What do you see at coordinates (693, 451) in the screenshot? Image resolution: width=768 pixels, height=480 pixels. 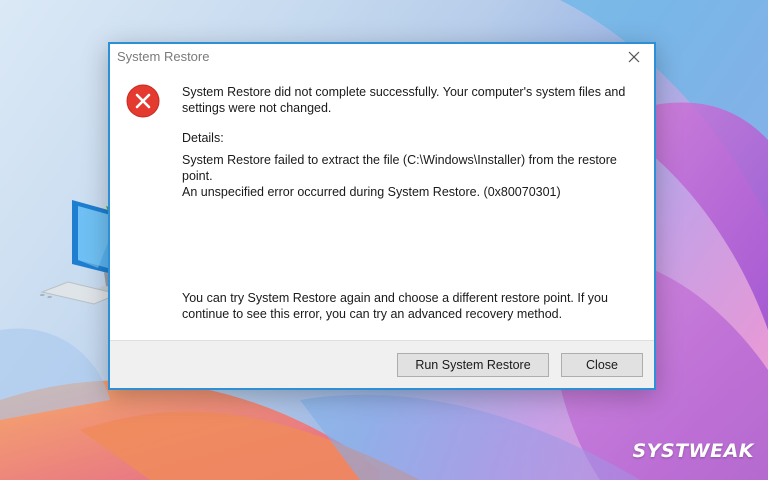 I see `systweak-logo: SYSTWEAK` at bounding box center [693, 451].